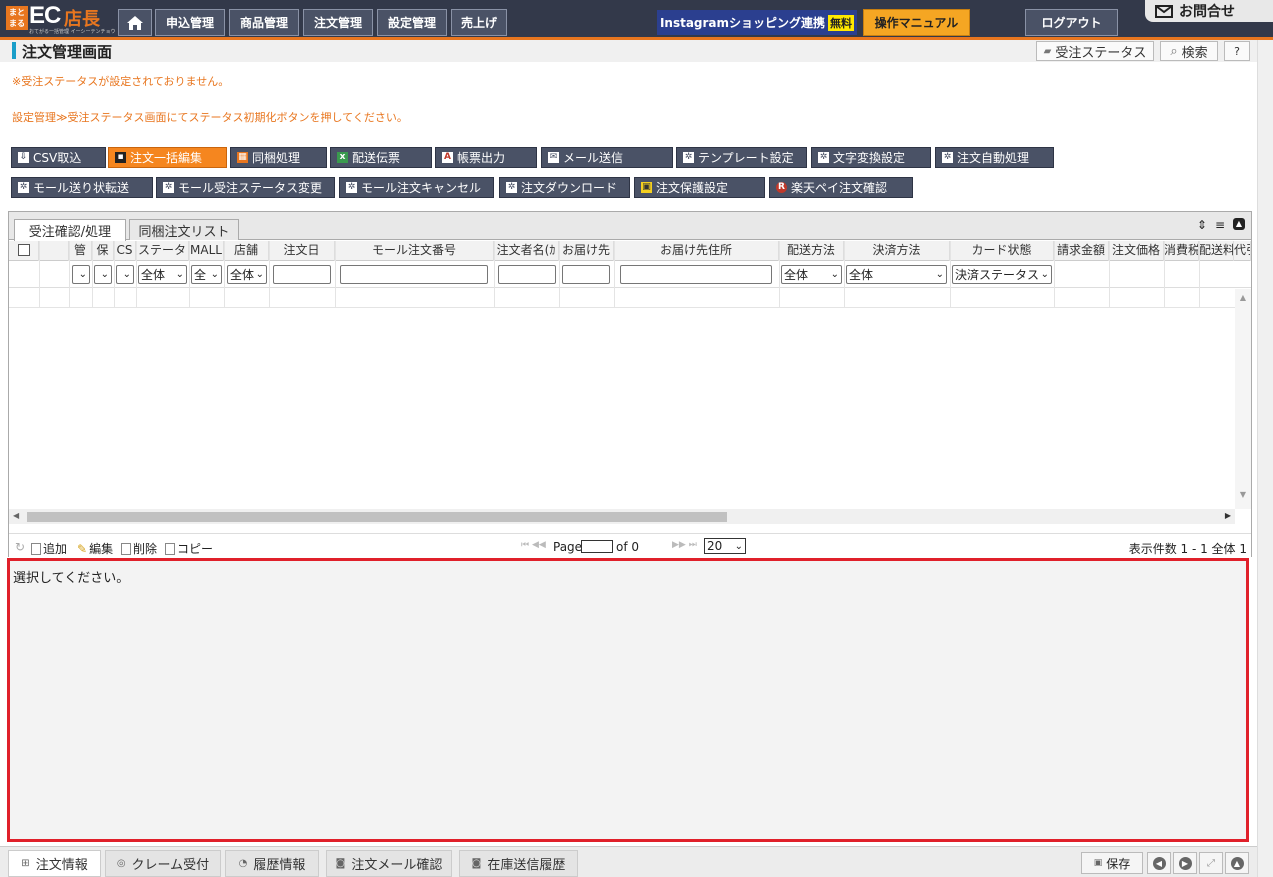 The height and width of the screenshot is (877, 1273). Describe the element at coordinates (81, 274) in the screenshot. I see `manage-filter-select: ⌄` at that location.